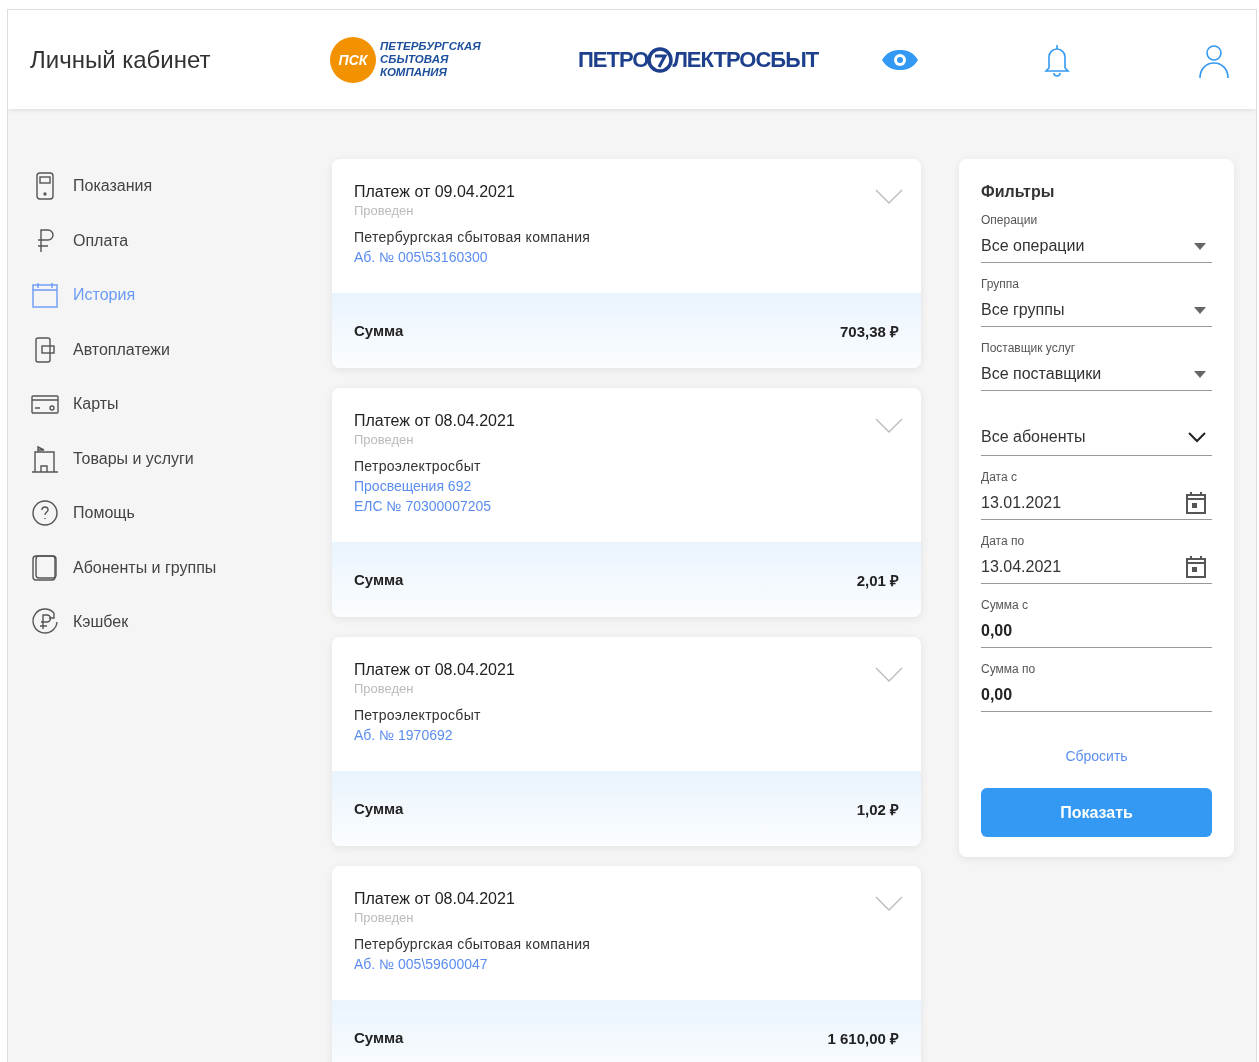  Describe the element at coordinates (863, 1038) in the screenshot. I see `sum-value: 1 610,00 ₽` at that location.